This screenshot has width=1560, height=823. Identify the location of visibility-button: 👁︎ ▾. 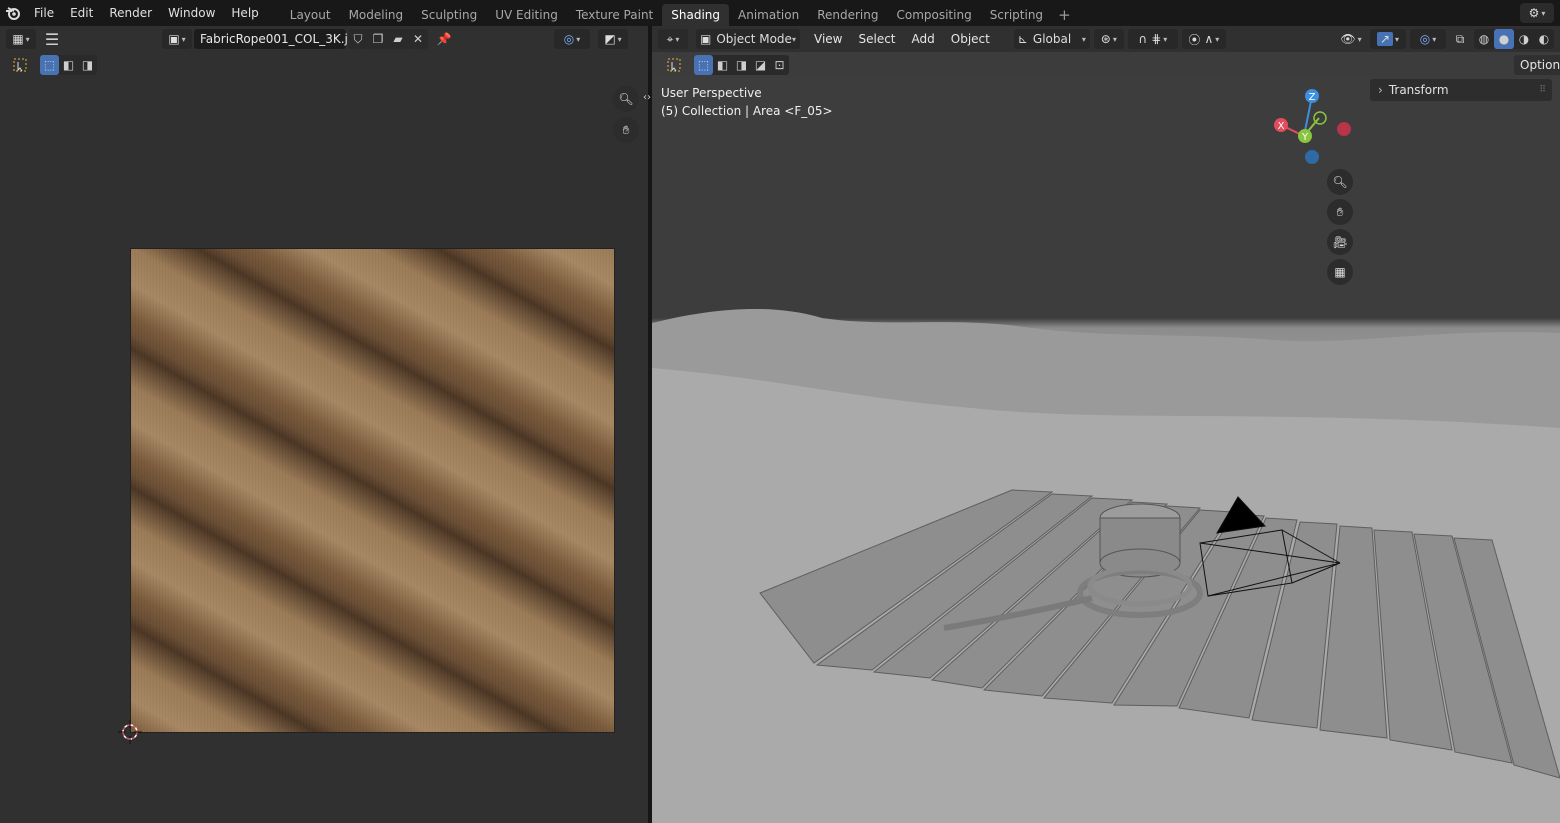
(1351, 39).